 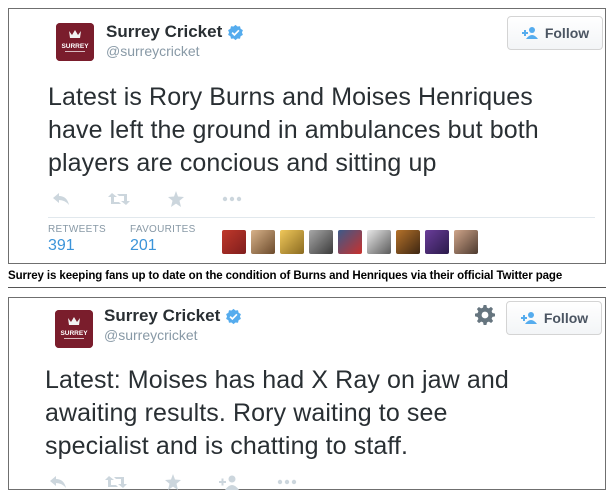 I want to click on retweets-count: 391, so click(x=77, y=246).